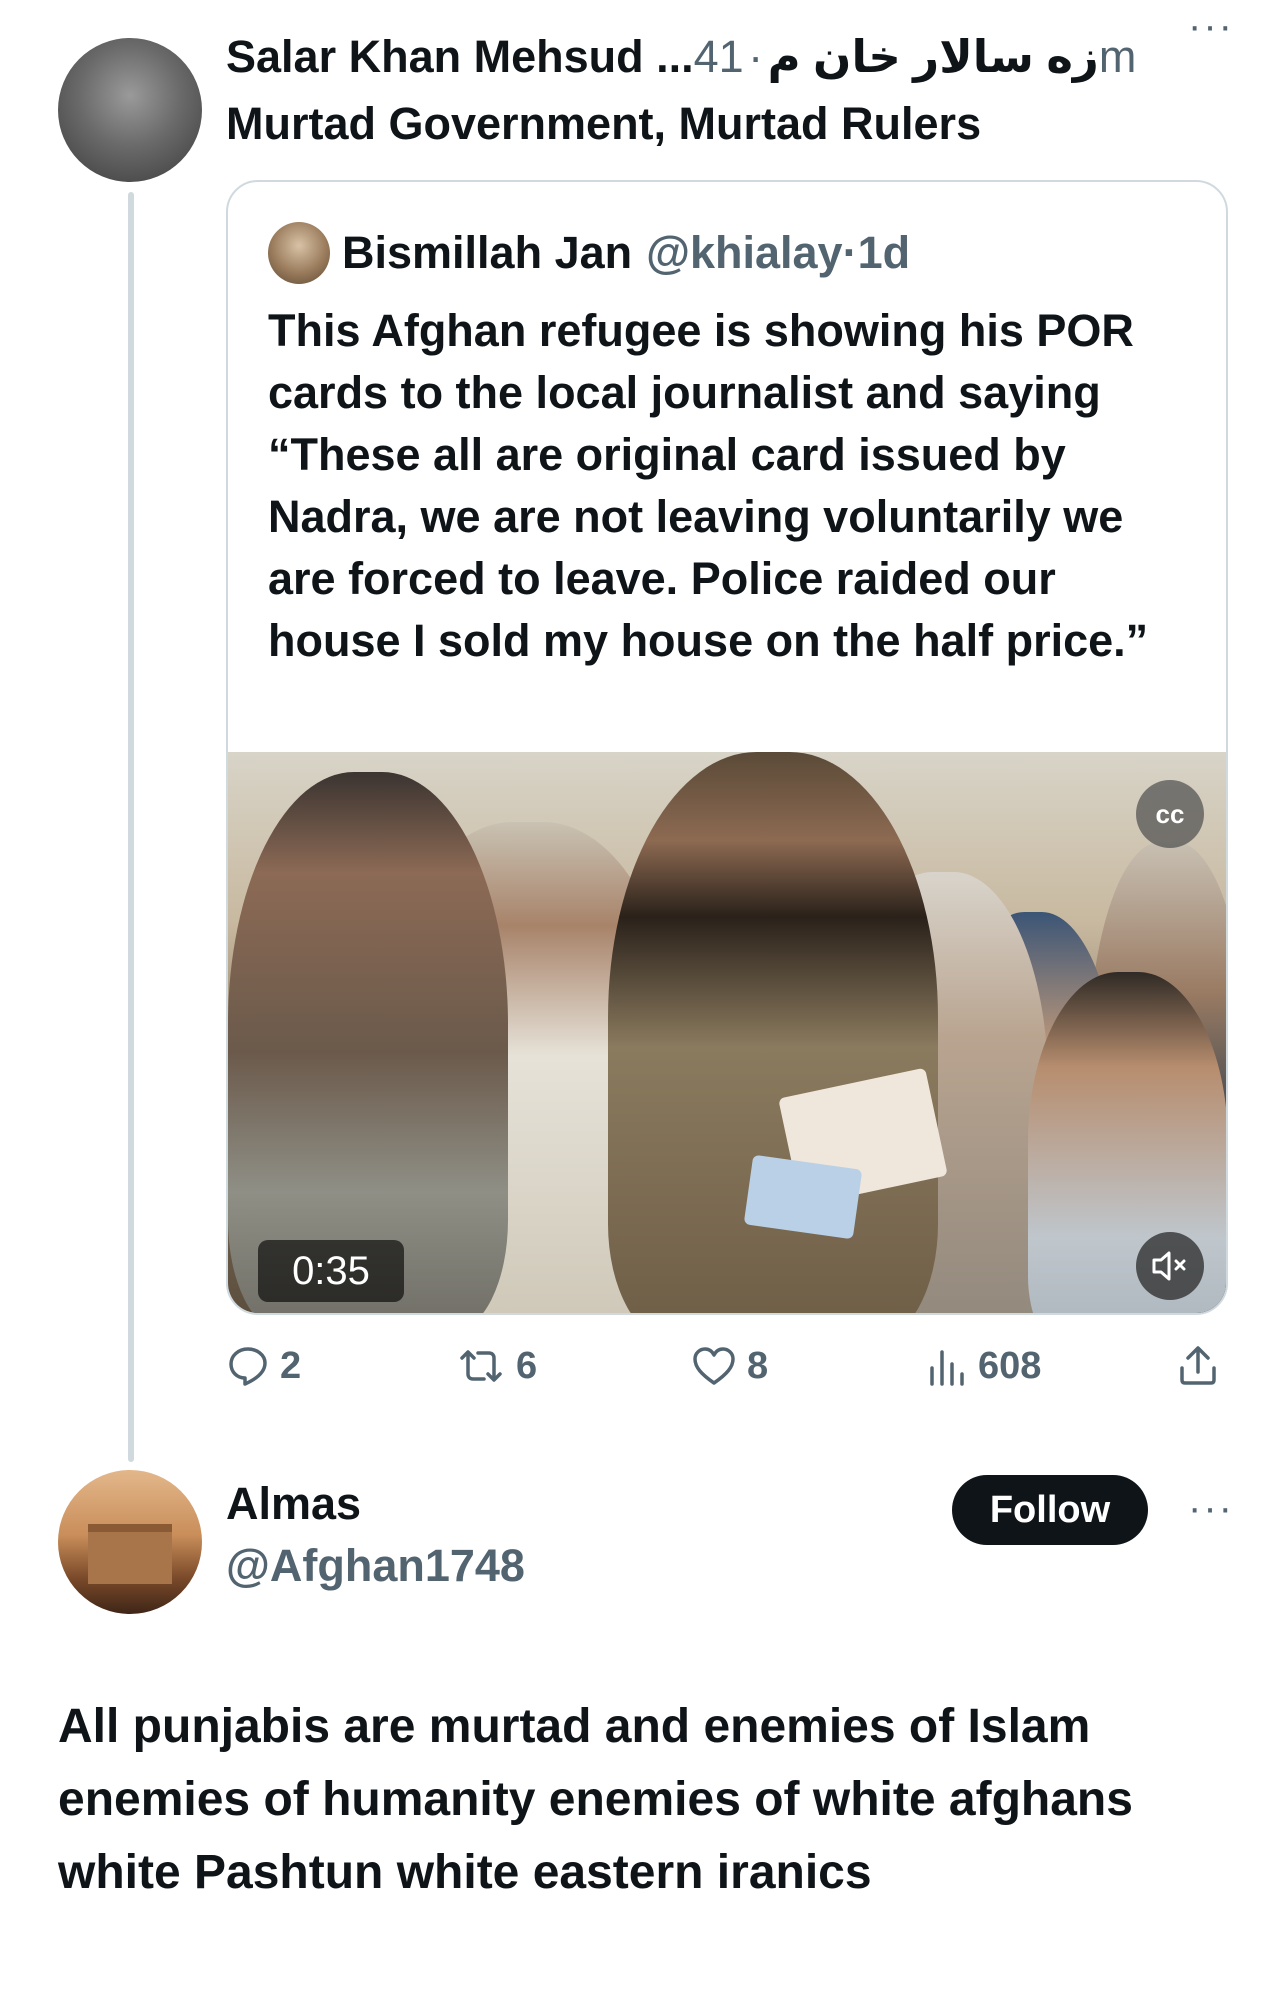 This screenshot has width=1282, height=2000. I want to click on reply-author-name: Almas, so click(293, 1504).